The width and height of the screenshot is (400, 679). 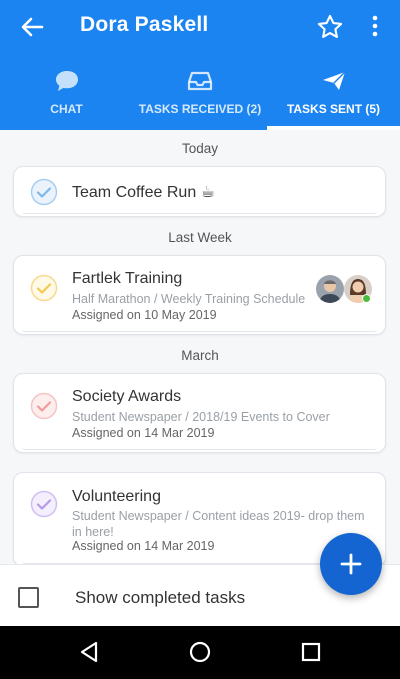 I want to click on task-title: Volunteering, so click(x=116, y=496).